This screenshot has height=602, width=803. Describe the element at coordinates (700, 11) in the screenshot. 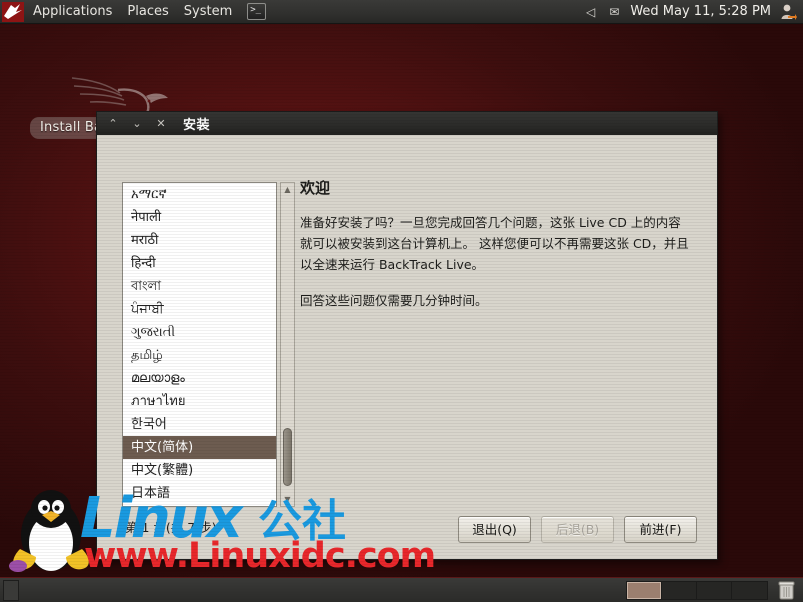

I see `clock: Wed May 11, 5:28 PM` at that location.